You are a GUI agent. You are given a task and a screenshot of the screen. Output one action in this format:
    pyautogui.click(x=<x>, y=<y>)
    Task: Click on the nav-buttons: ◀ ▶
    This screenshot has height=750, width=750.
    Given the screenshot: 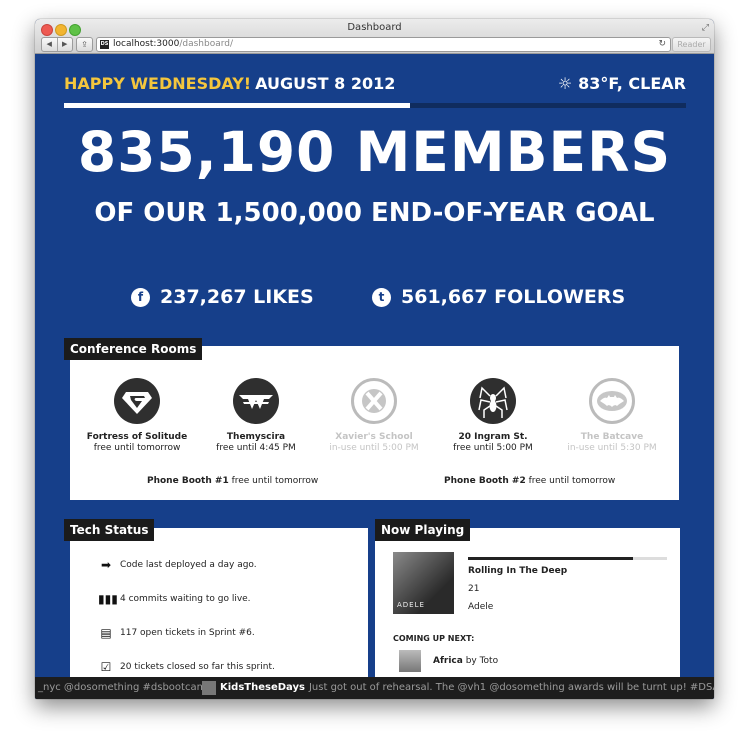 What is the action you would take?
    pyautogui.click(x=57, y=44)
    